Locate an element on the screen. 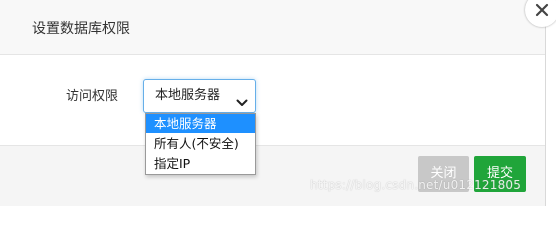  dialog-title: 设置数据库权限 is located at coordinates (81, 29).